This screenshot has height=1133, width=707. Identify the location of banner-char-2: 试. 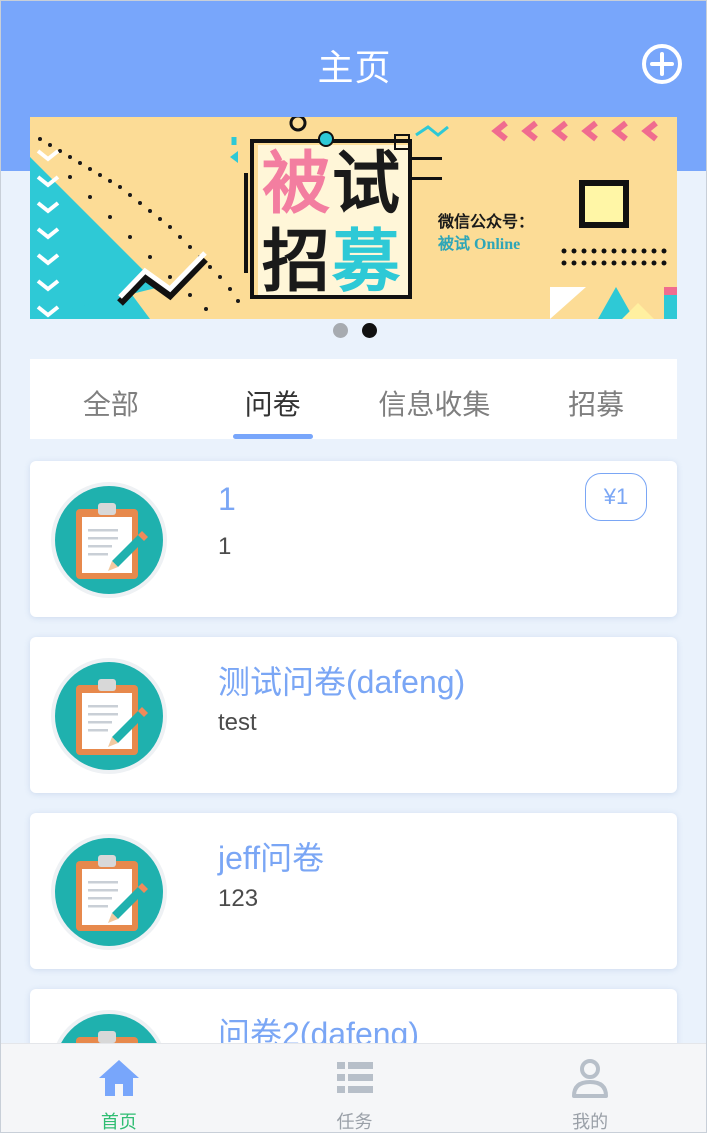
(366, 184).